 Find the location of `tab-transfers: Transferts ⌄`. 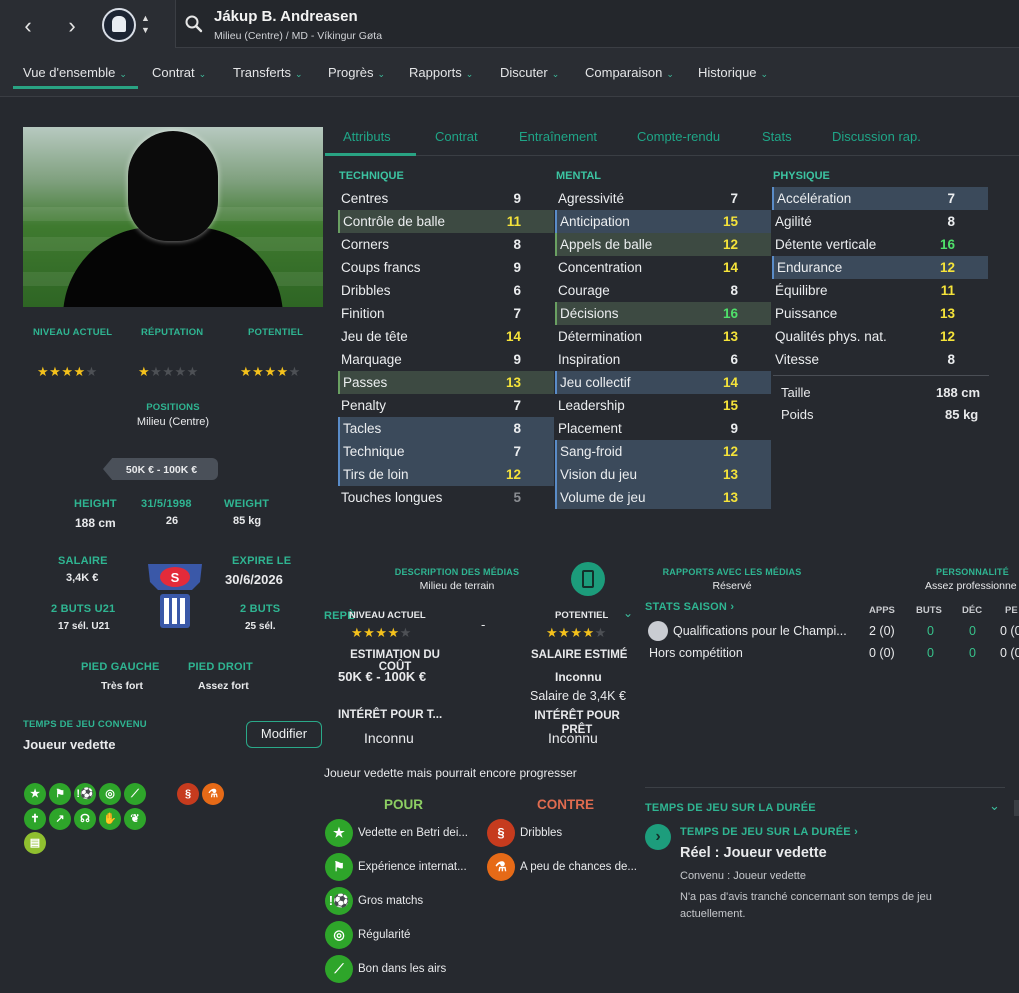

tab-transfers: Transferts ⌄ is located at coordinates (268, 72).